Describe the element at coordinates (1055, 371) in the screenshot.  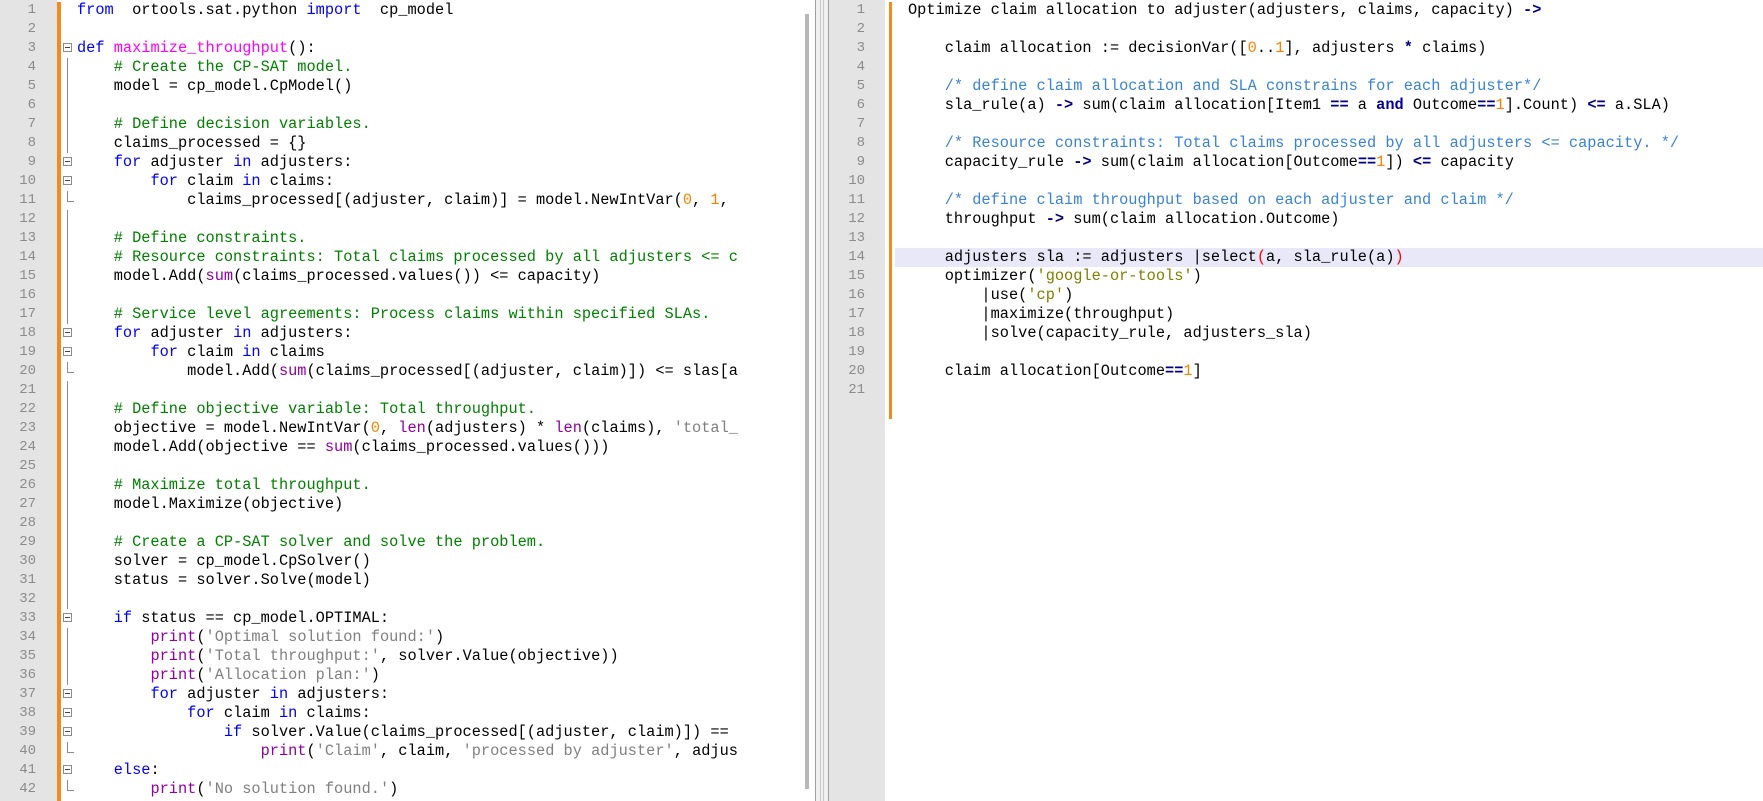
I see `code-text: claim allocation[Outcome==1]` at that location.